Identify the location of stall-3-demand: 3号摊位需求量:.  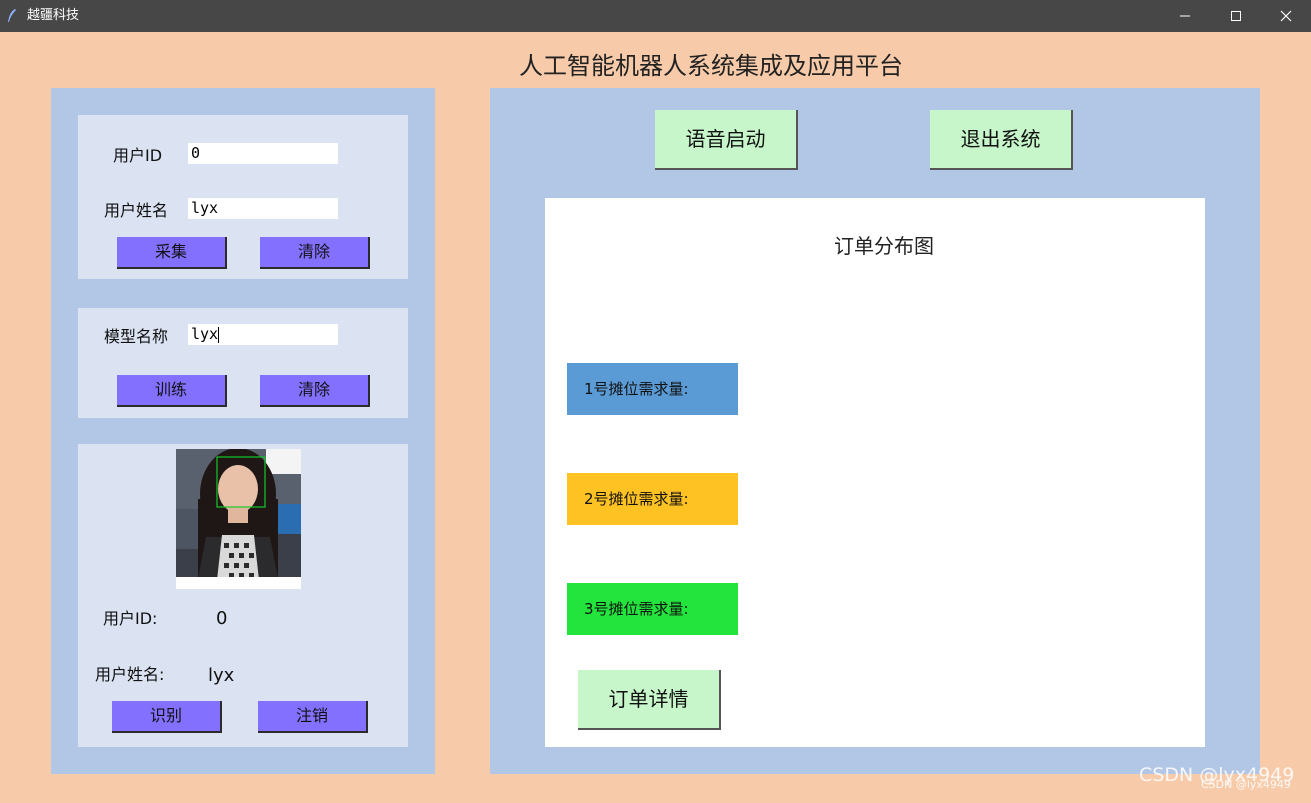
(652, 609).